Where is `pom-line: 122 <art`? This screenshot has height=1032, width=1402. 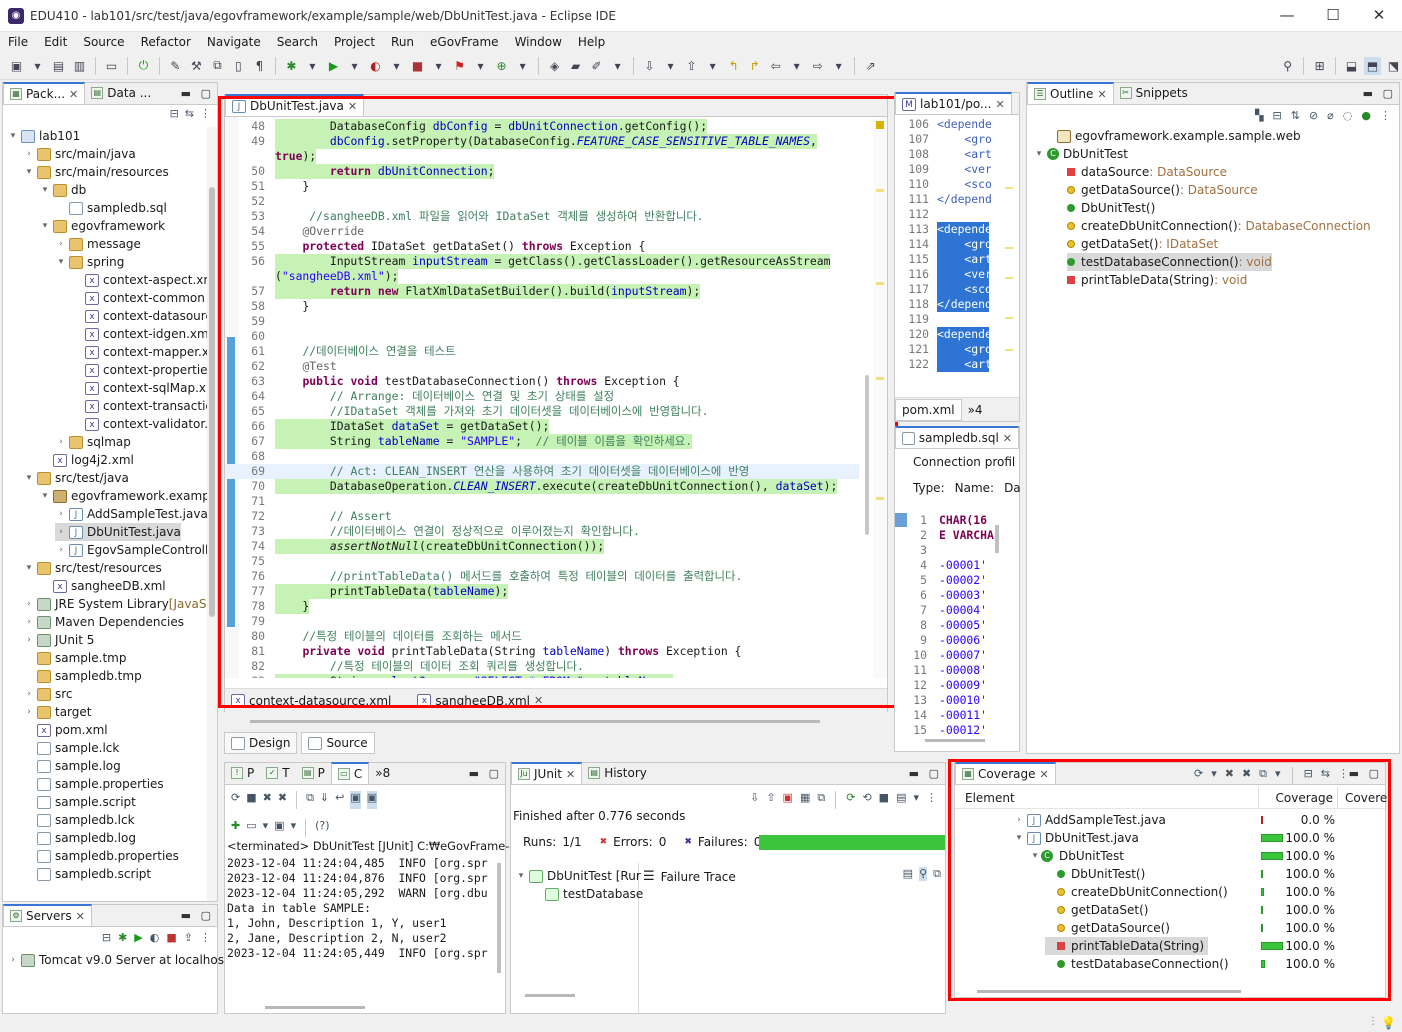
pom-line: 122 <art is located at coordinates (943, 364).